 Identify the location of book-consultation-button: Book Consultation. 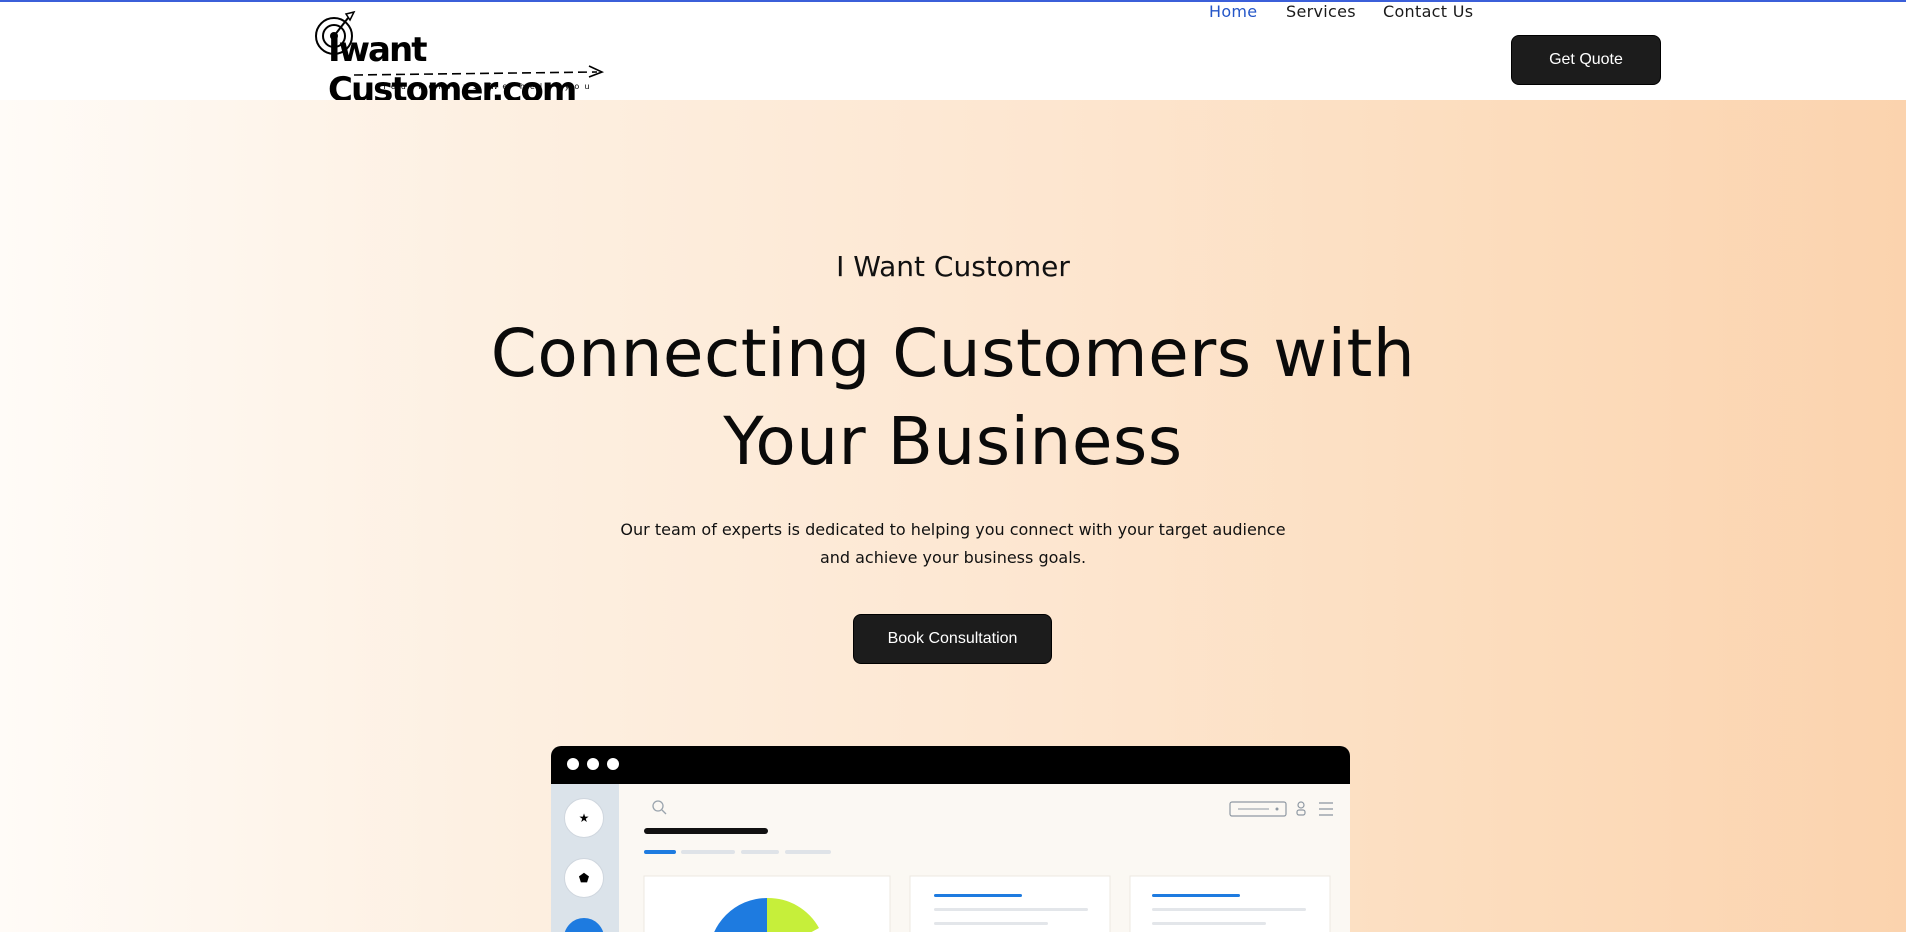
(952, 639).